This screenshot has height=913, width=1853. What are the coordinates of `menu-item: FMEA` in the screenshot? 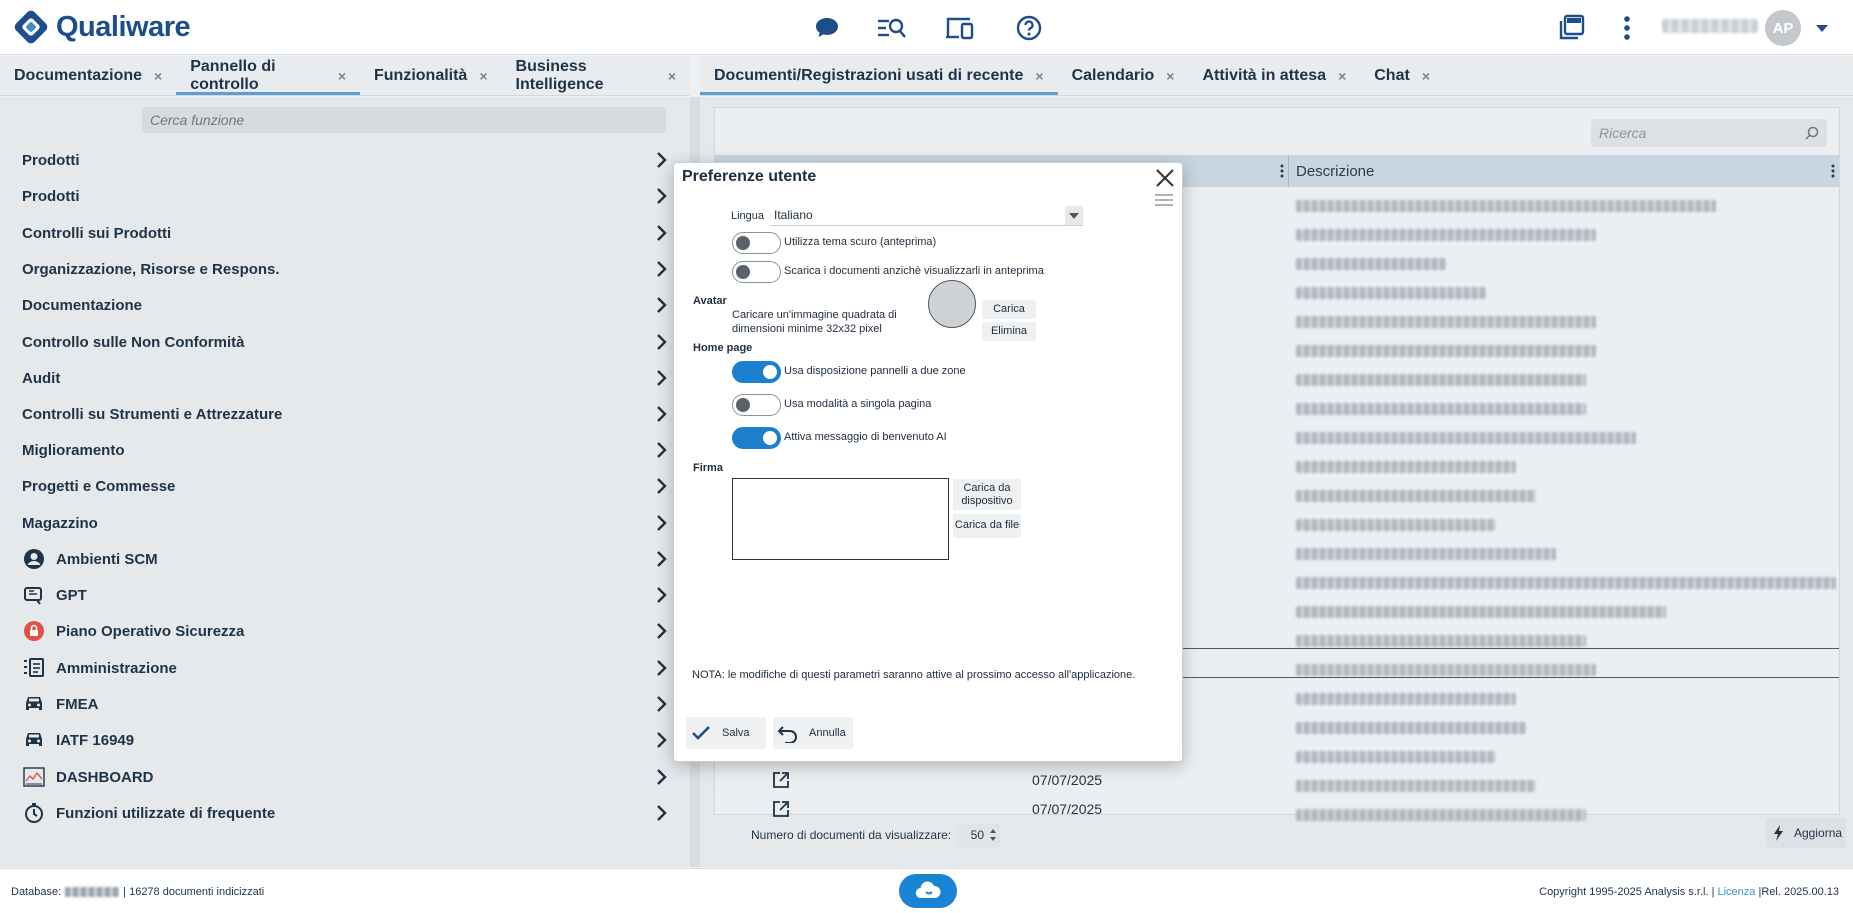 It's located at (346, 704).